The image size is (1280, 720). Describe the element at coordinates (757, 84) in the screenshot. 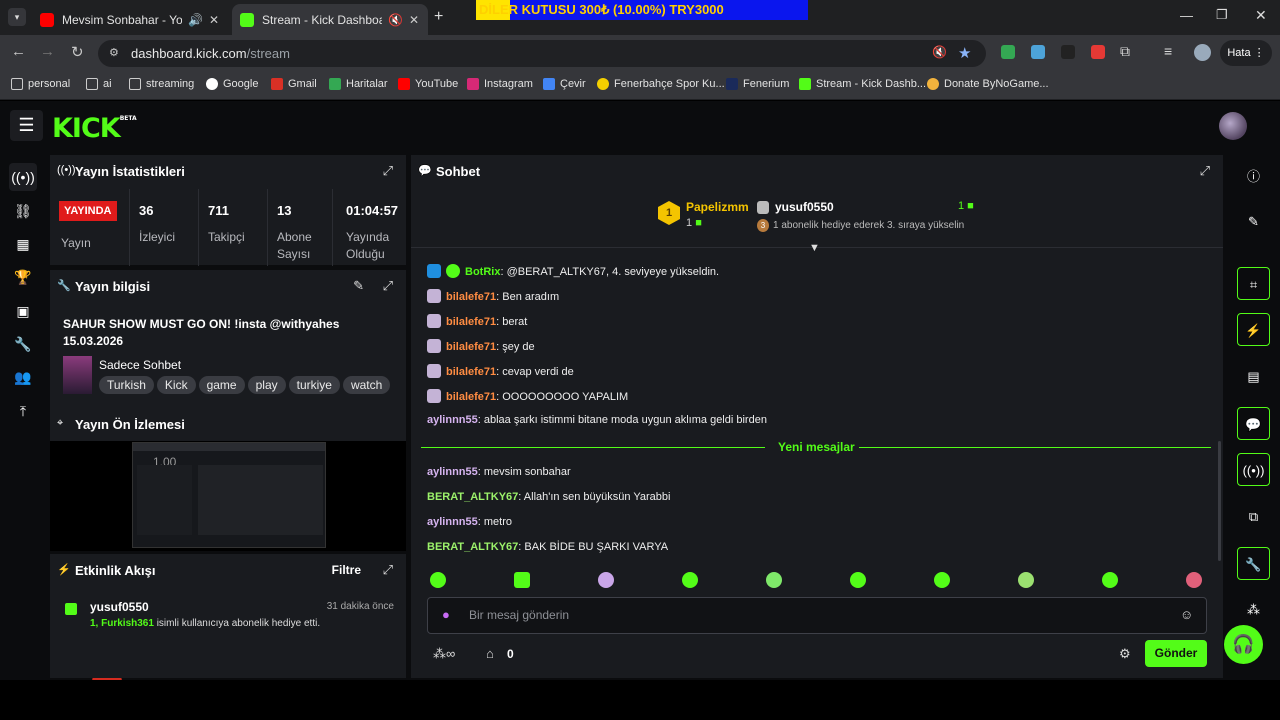

I see `bookmark-fenerium: Fenerium` at that location.